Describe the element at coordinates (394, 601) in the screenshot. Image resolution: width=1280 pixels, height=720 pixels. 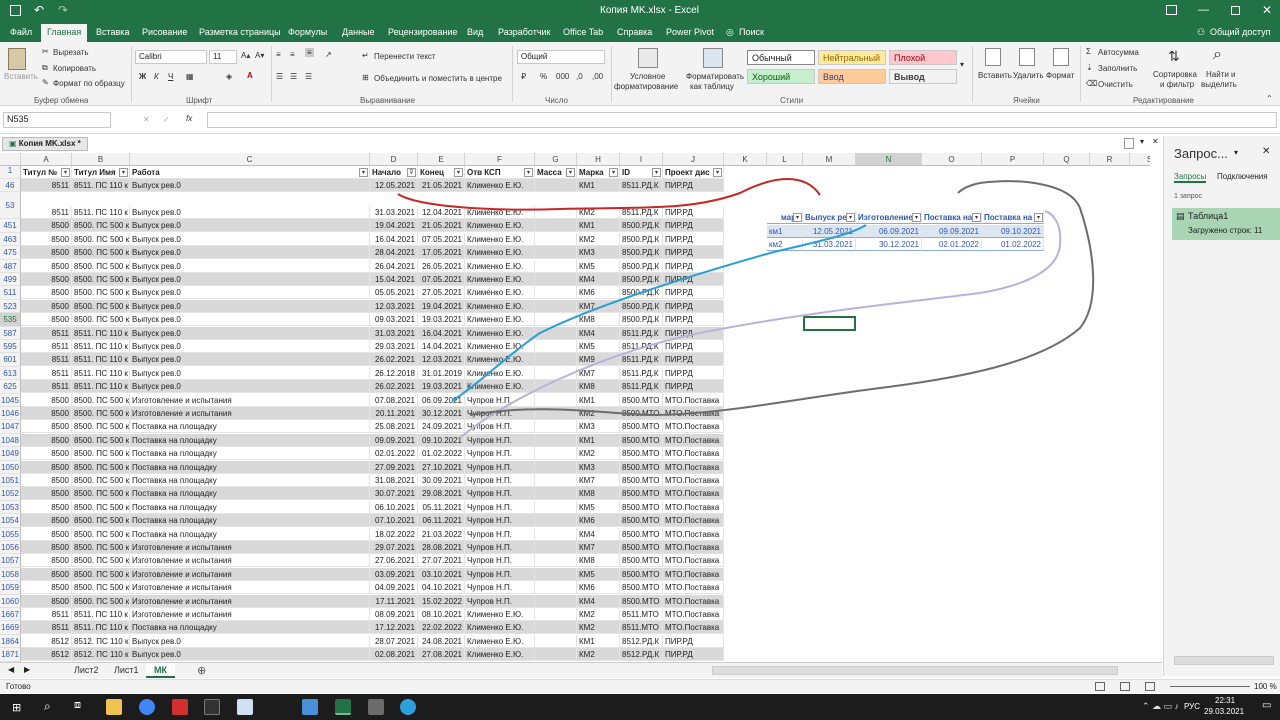
I see `table-cell: 17.11.2021` at that location.